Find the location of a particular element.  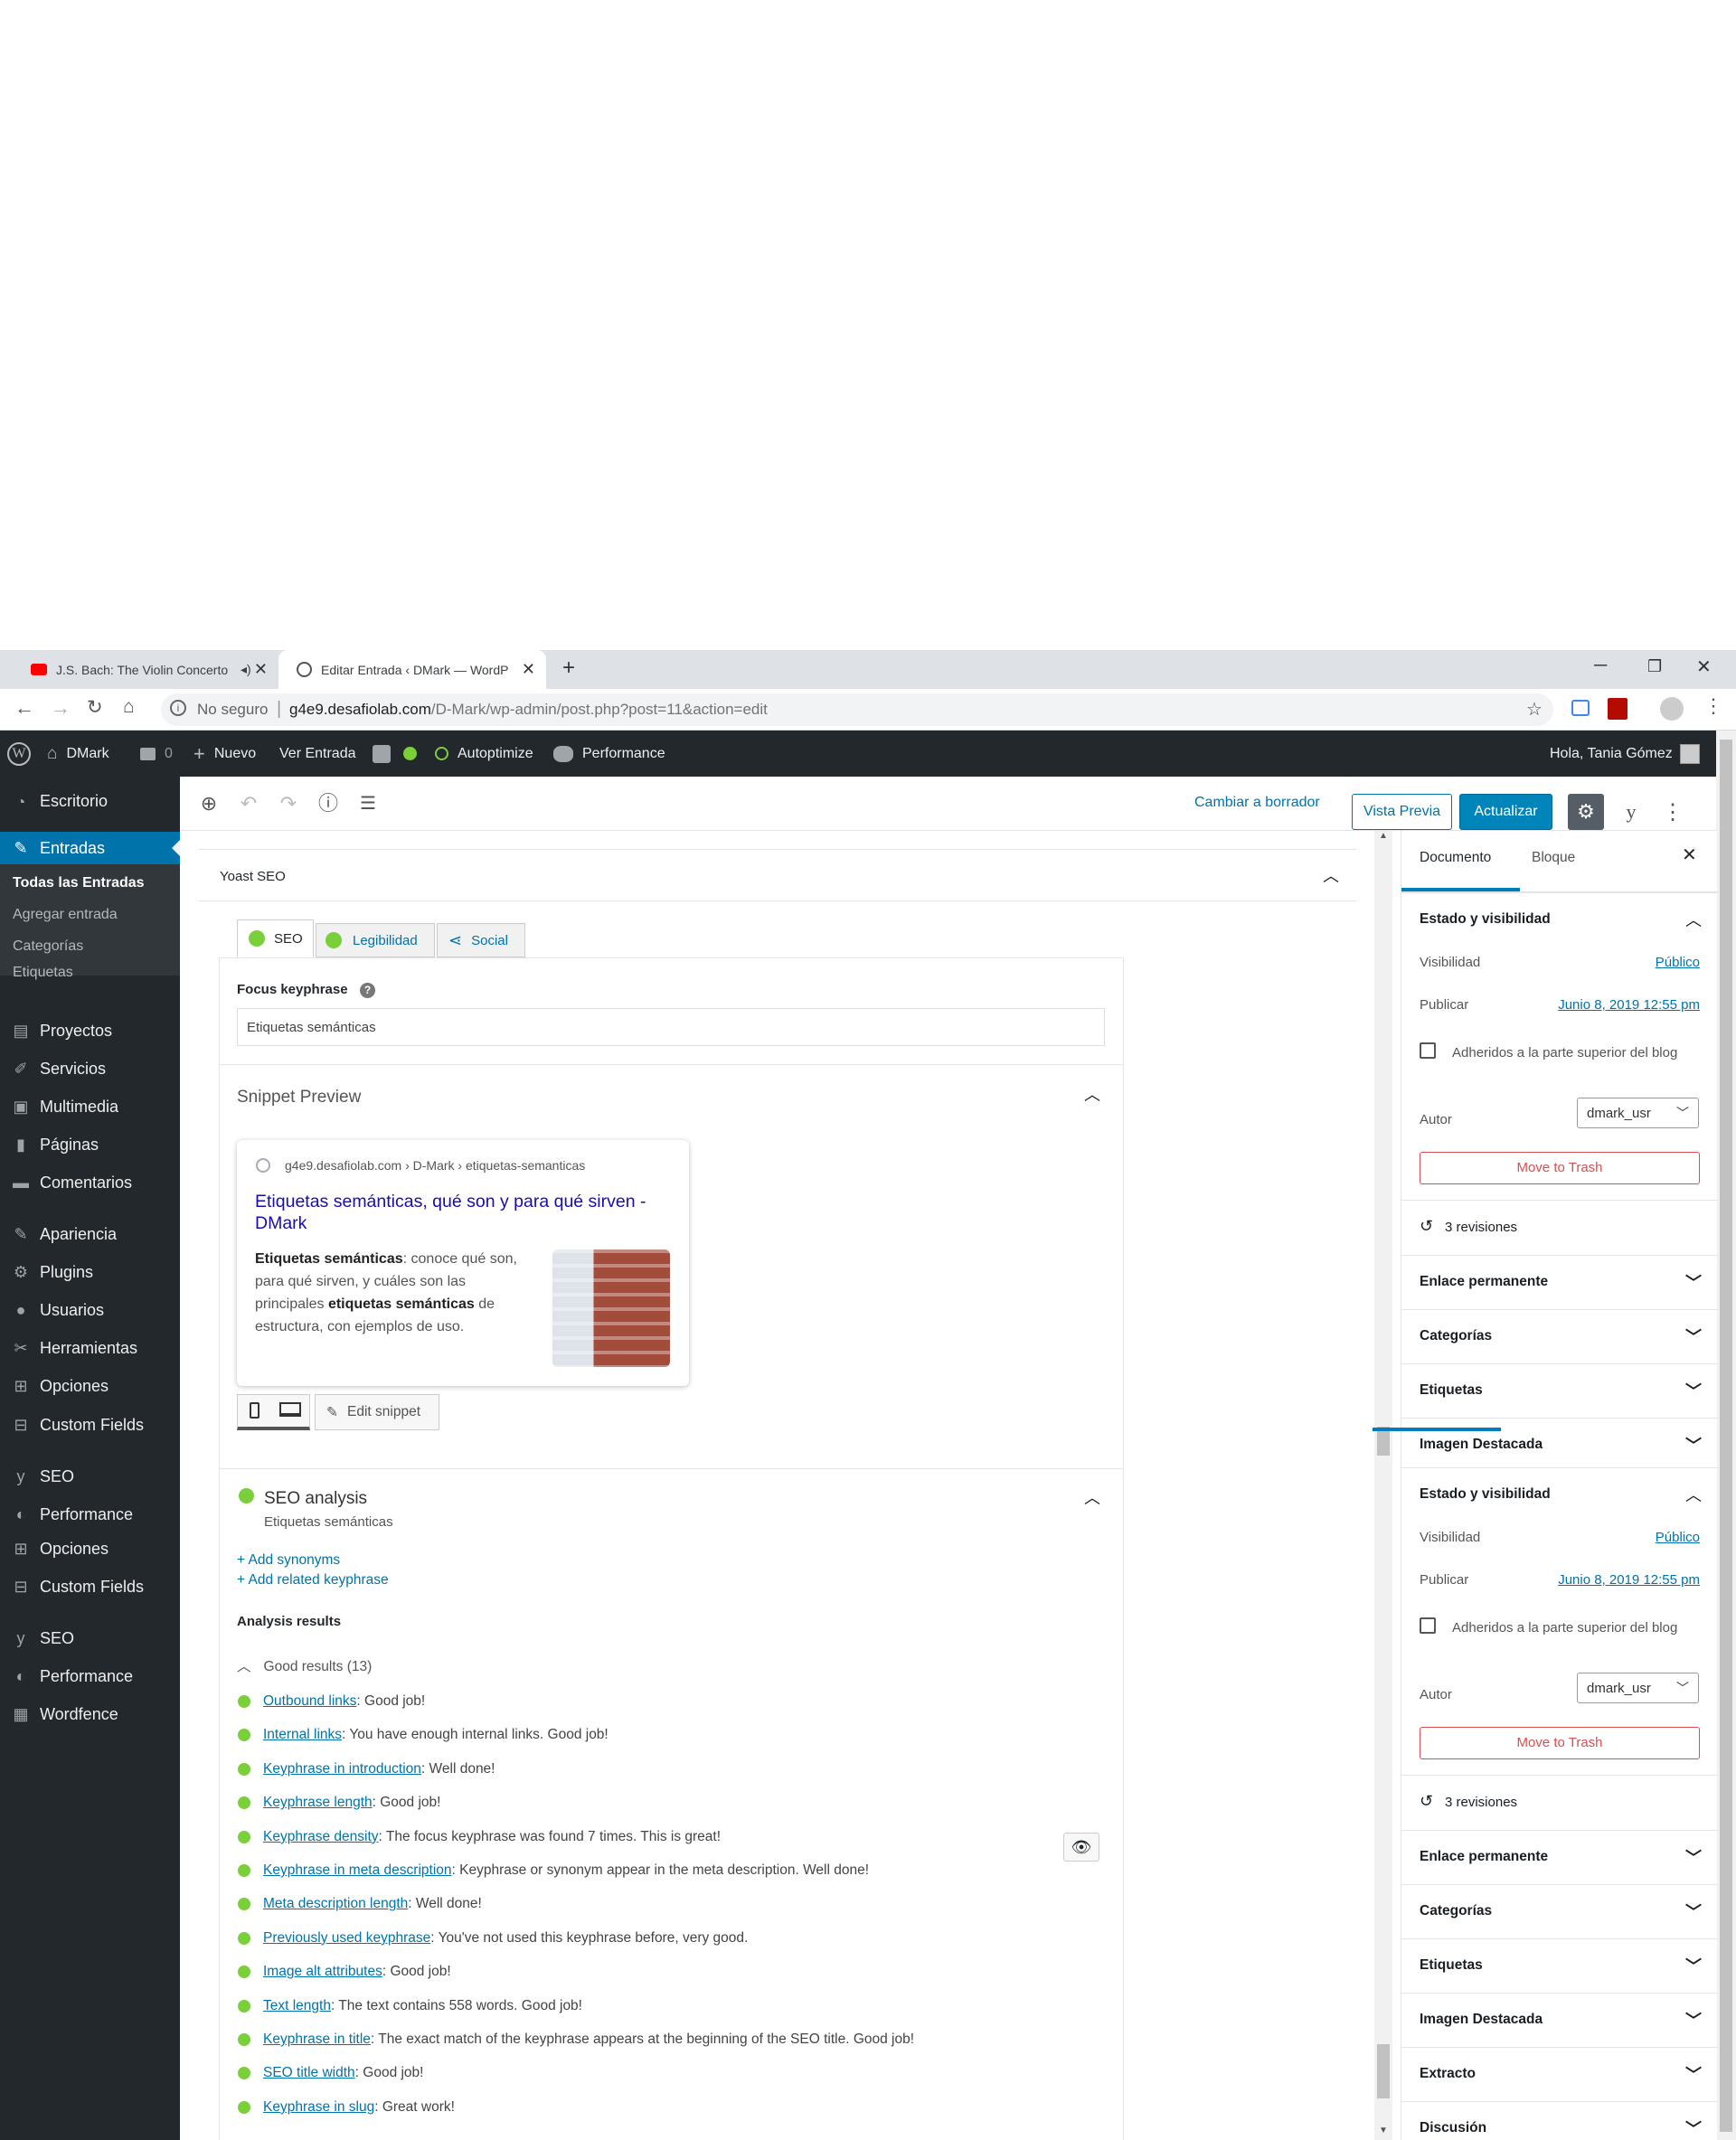

author-select: dmark_usr ﹀ is located at coordinates (1638, 1113).